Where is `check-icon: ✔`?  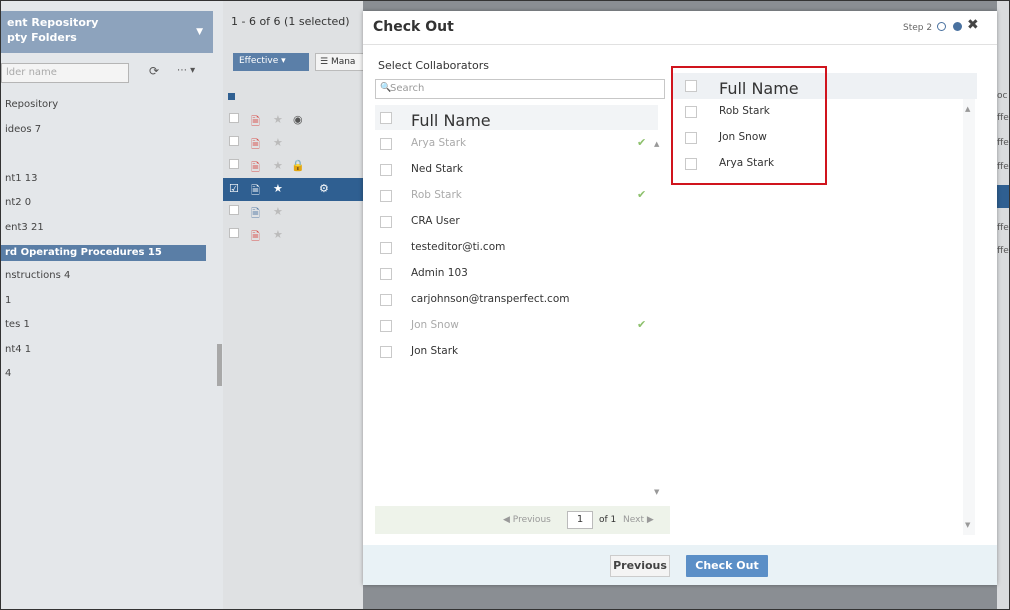 check-icon: ✔ is located at coordinates (642, 324).